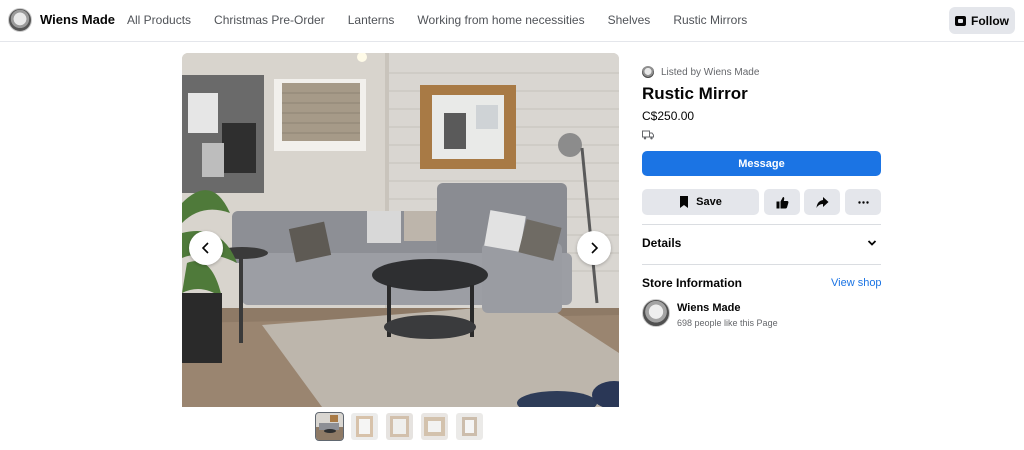 The width and height of the screenshot is (1024, 450). I want to click on listing-price: C$250.00, so click(668, 116).